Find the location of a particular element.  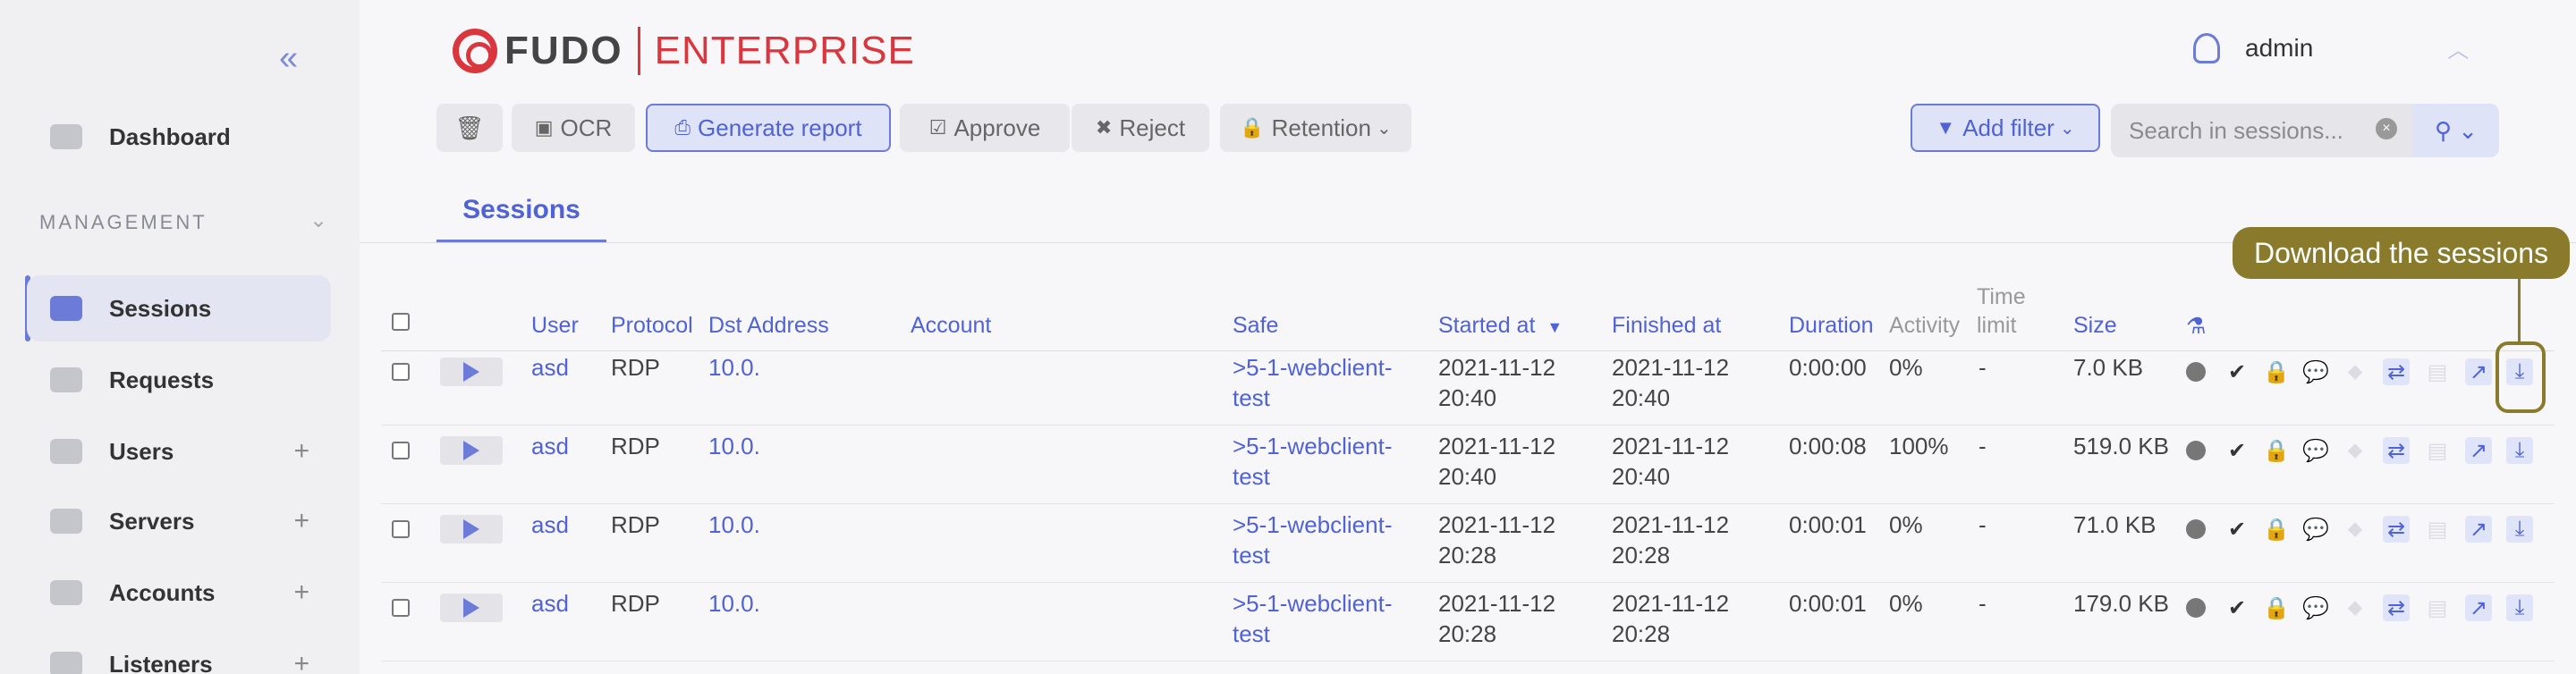

user-menu: admin ︿ is located at coordinates (2331, 47).